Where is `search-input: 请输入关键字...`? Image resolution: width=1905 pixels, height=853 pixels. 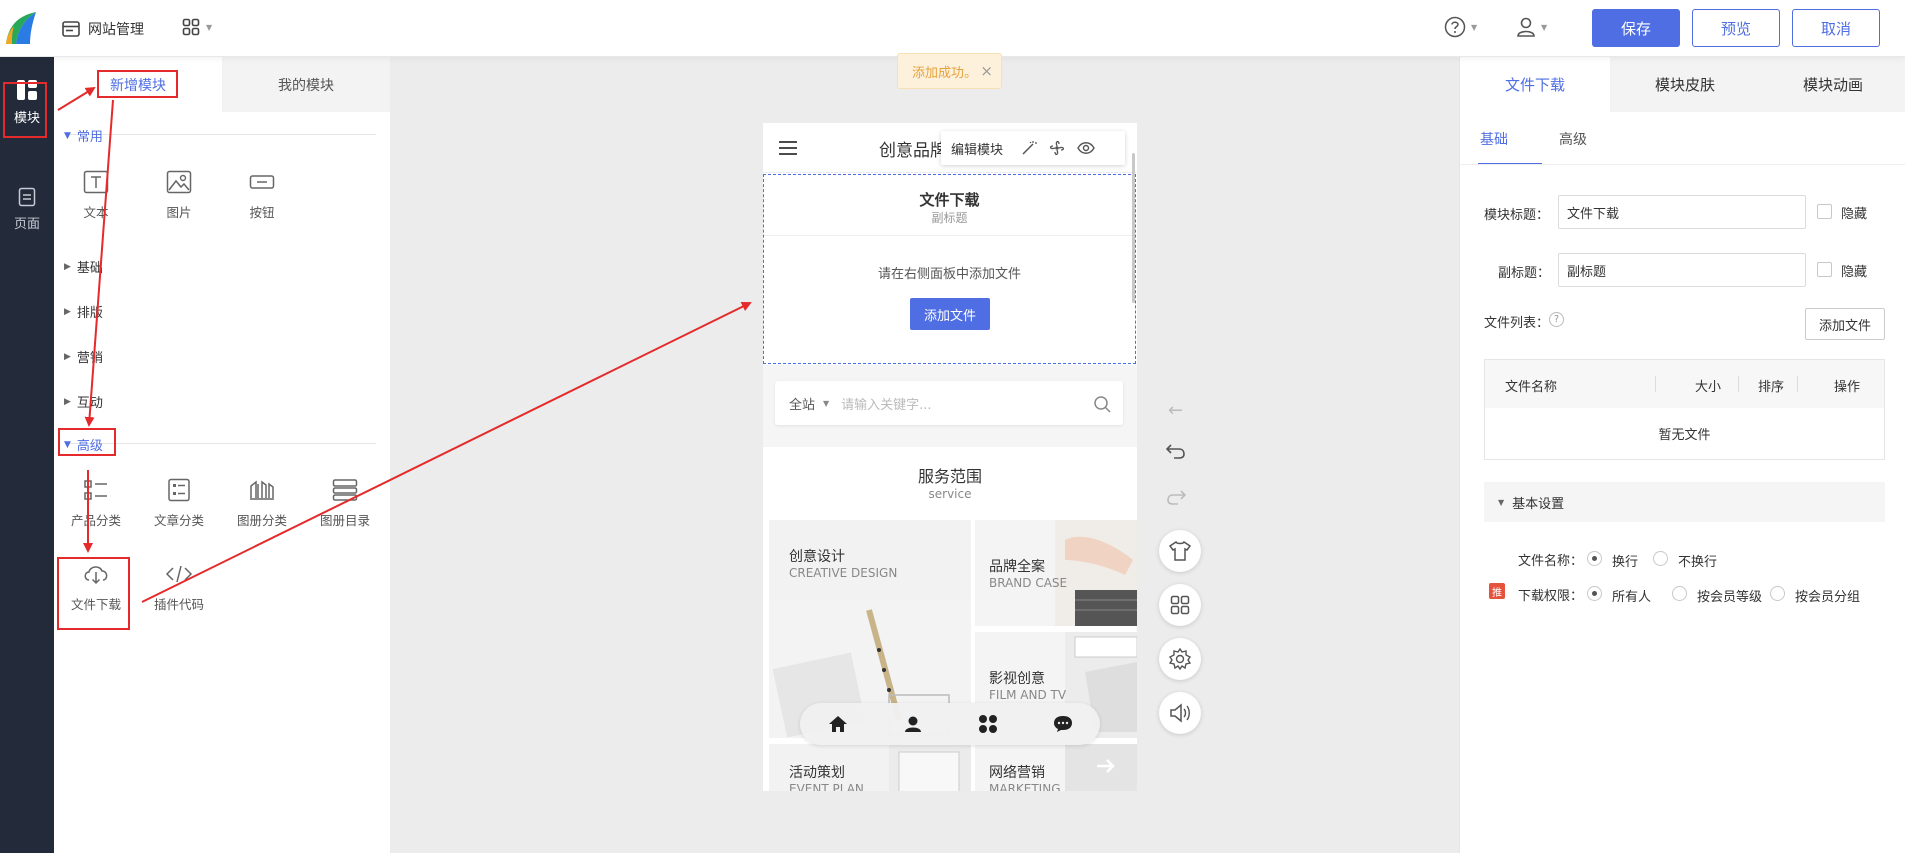
search-input: 请输入关键字... is located at coordinates (886, 403).